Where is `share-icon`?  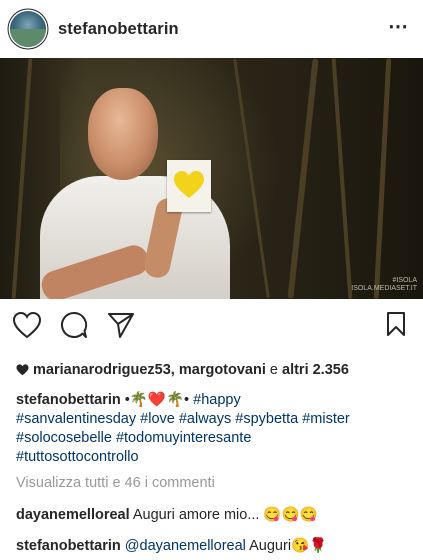 share-icon is located at coordinates (121, 325).